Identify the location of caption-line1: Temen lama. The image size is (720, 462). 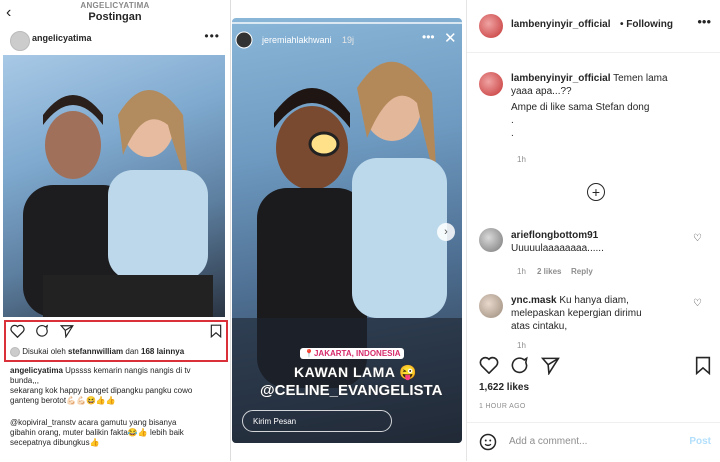
(640, 78).